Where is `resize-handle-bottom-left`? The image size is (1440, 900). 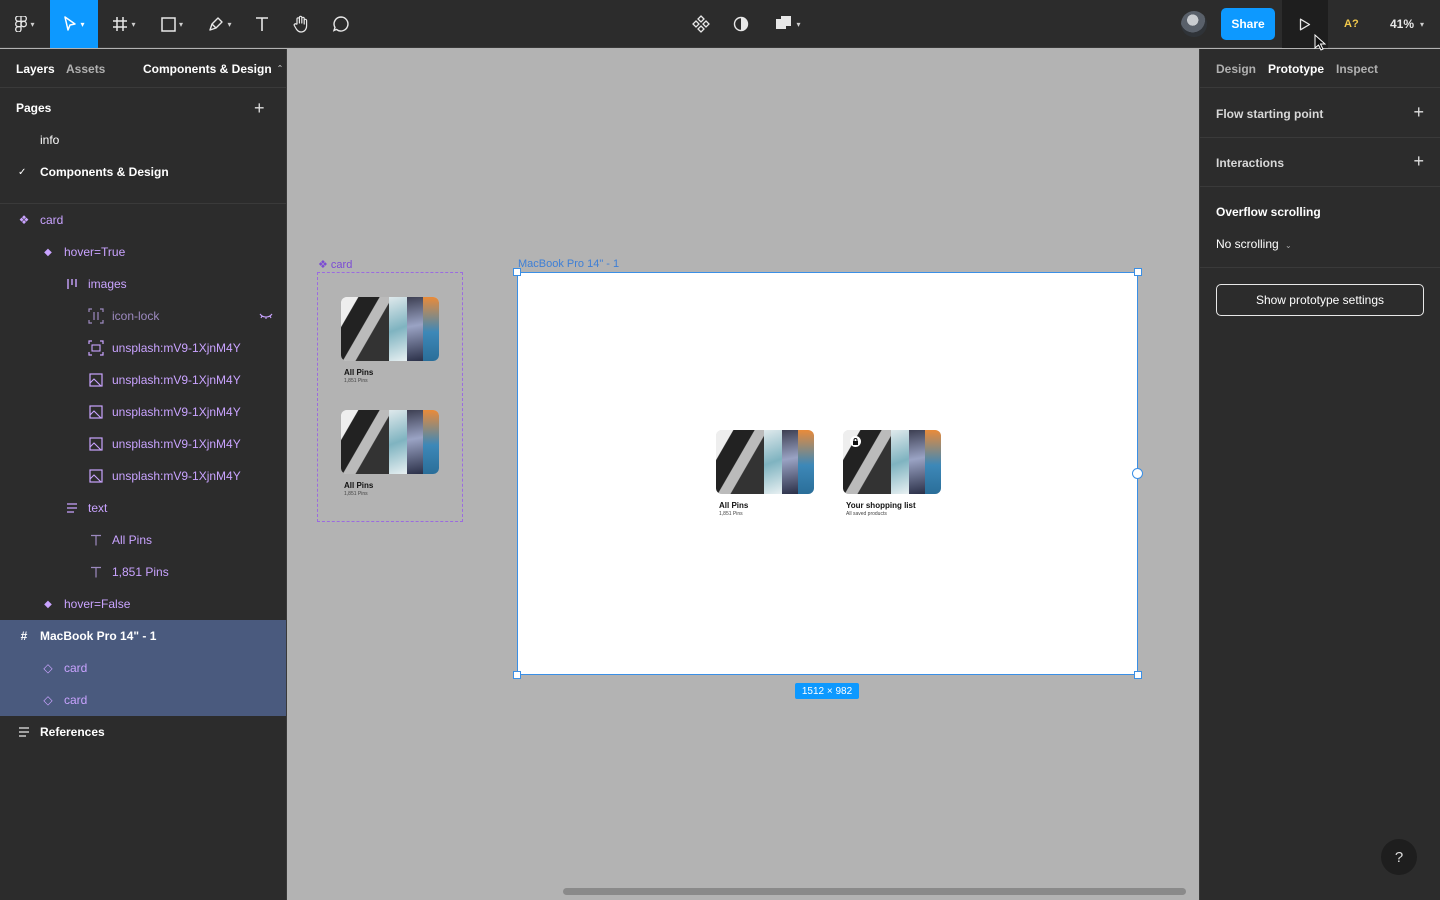 resize-handle-bottom-left is located at coordinates (517, 675).